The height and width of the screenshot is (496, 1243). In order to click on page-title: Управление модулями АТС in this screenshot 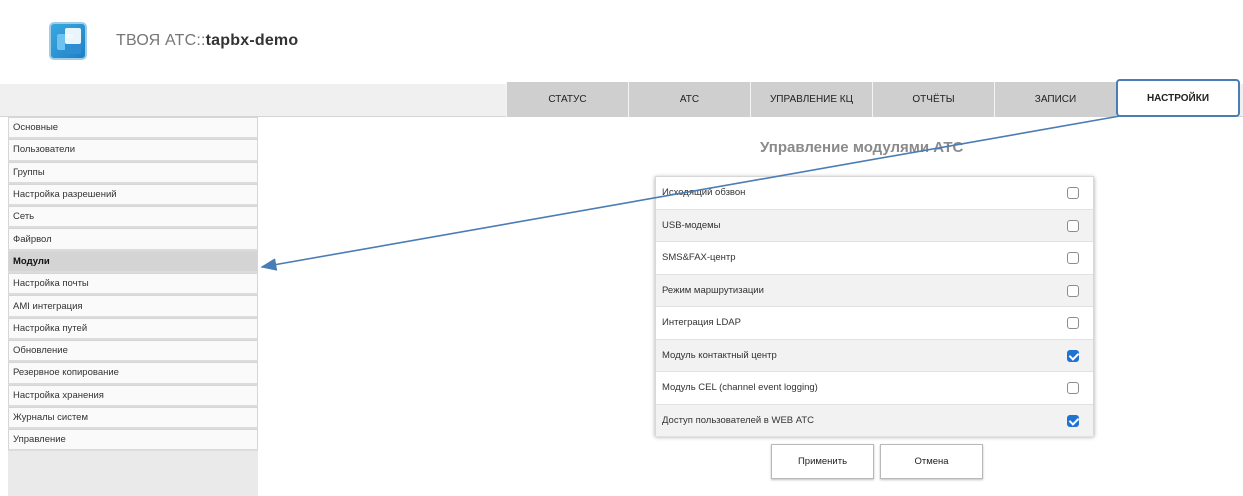, I will do `click(862, 147)`.